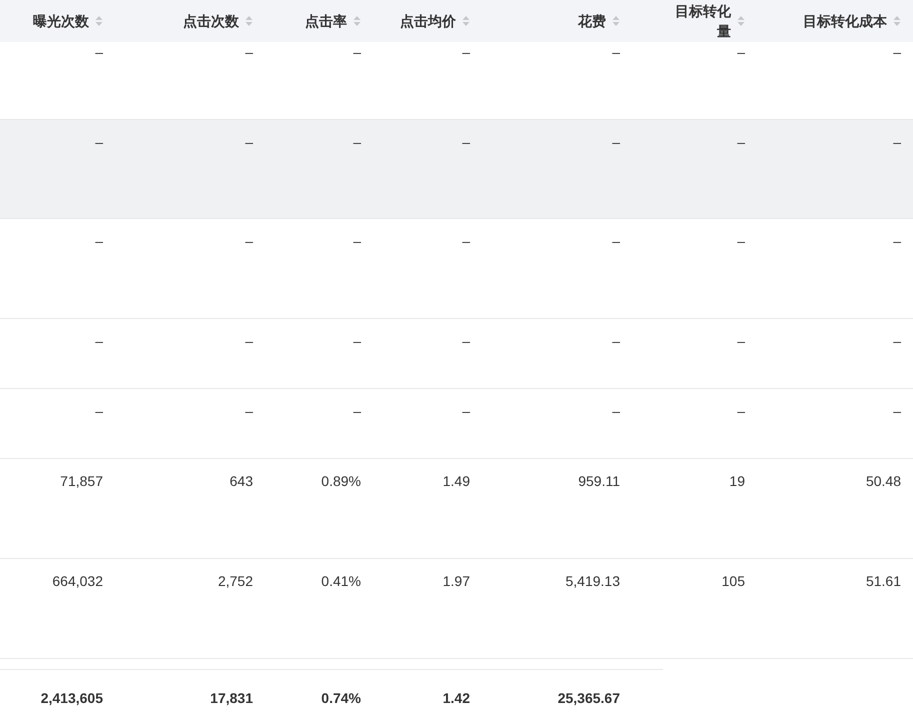 This screenshot has width=913, height=725. Describe the element at coordinates (341, 698) in the screenshot. I see `summary-cell-text: 0.74%` at that location.